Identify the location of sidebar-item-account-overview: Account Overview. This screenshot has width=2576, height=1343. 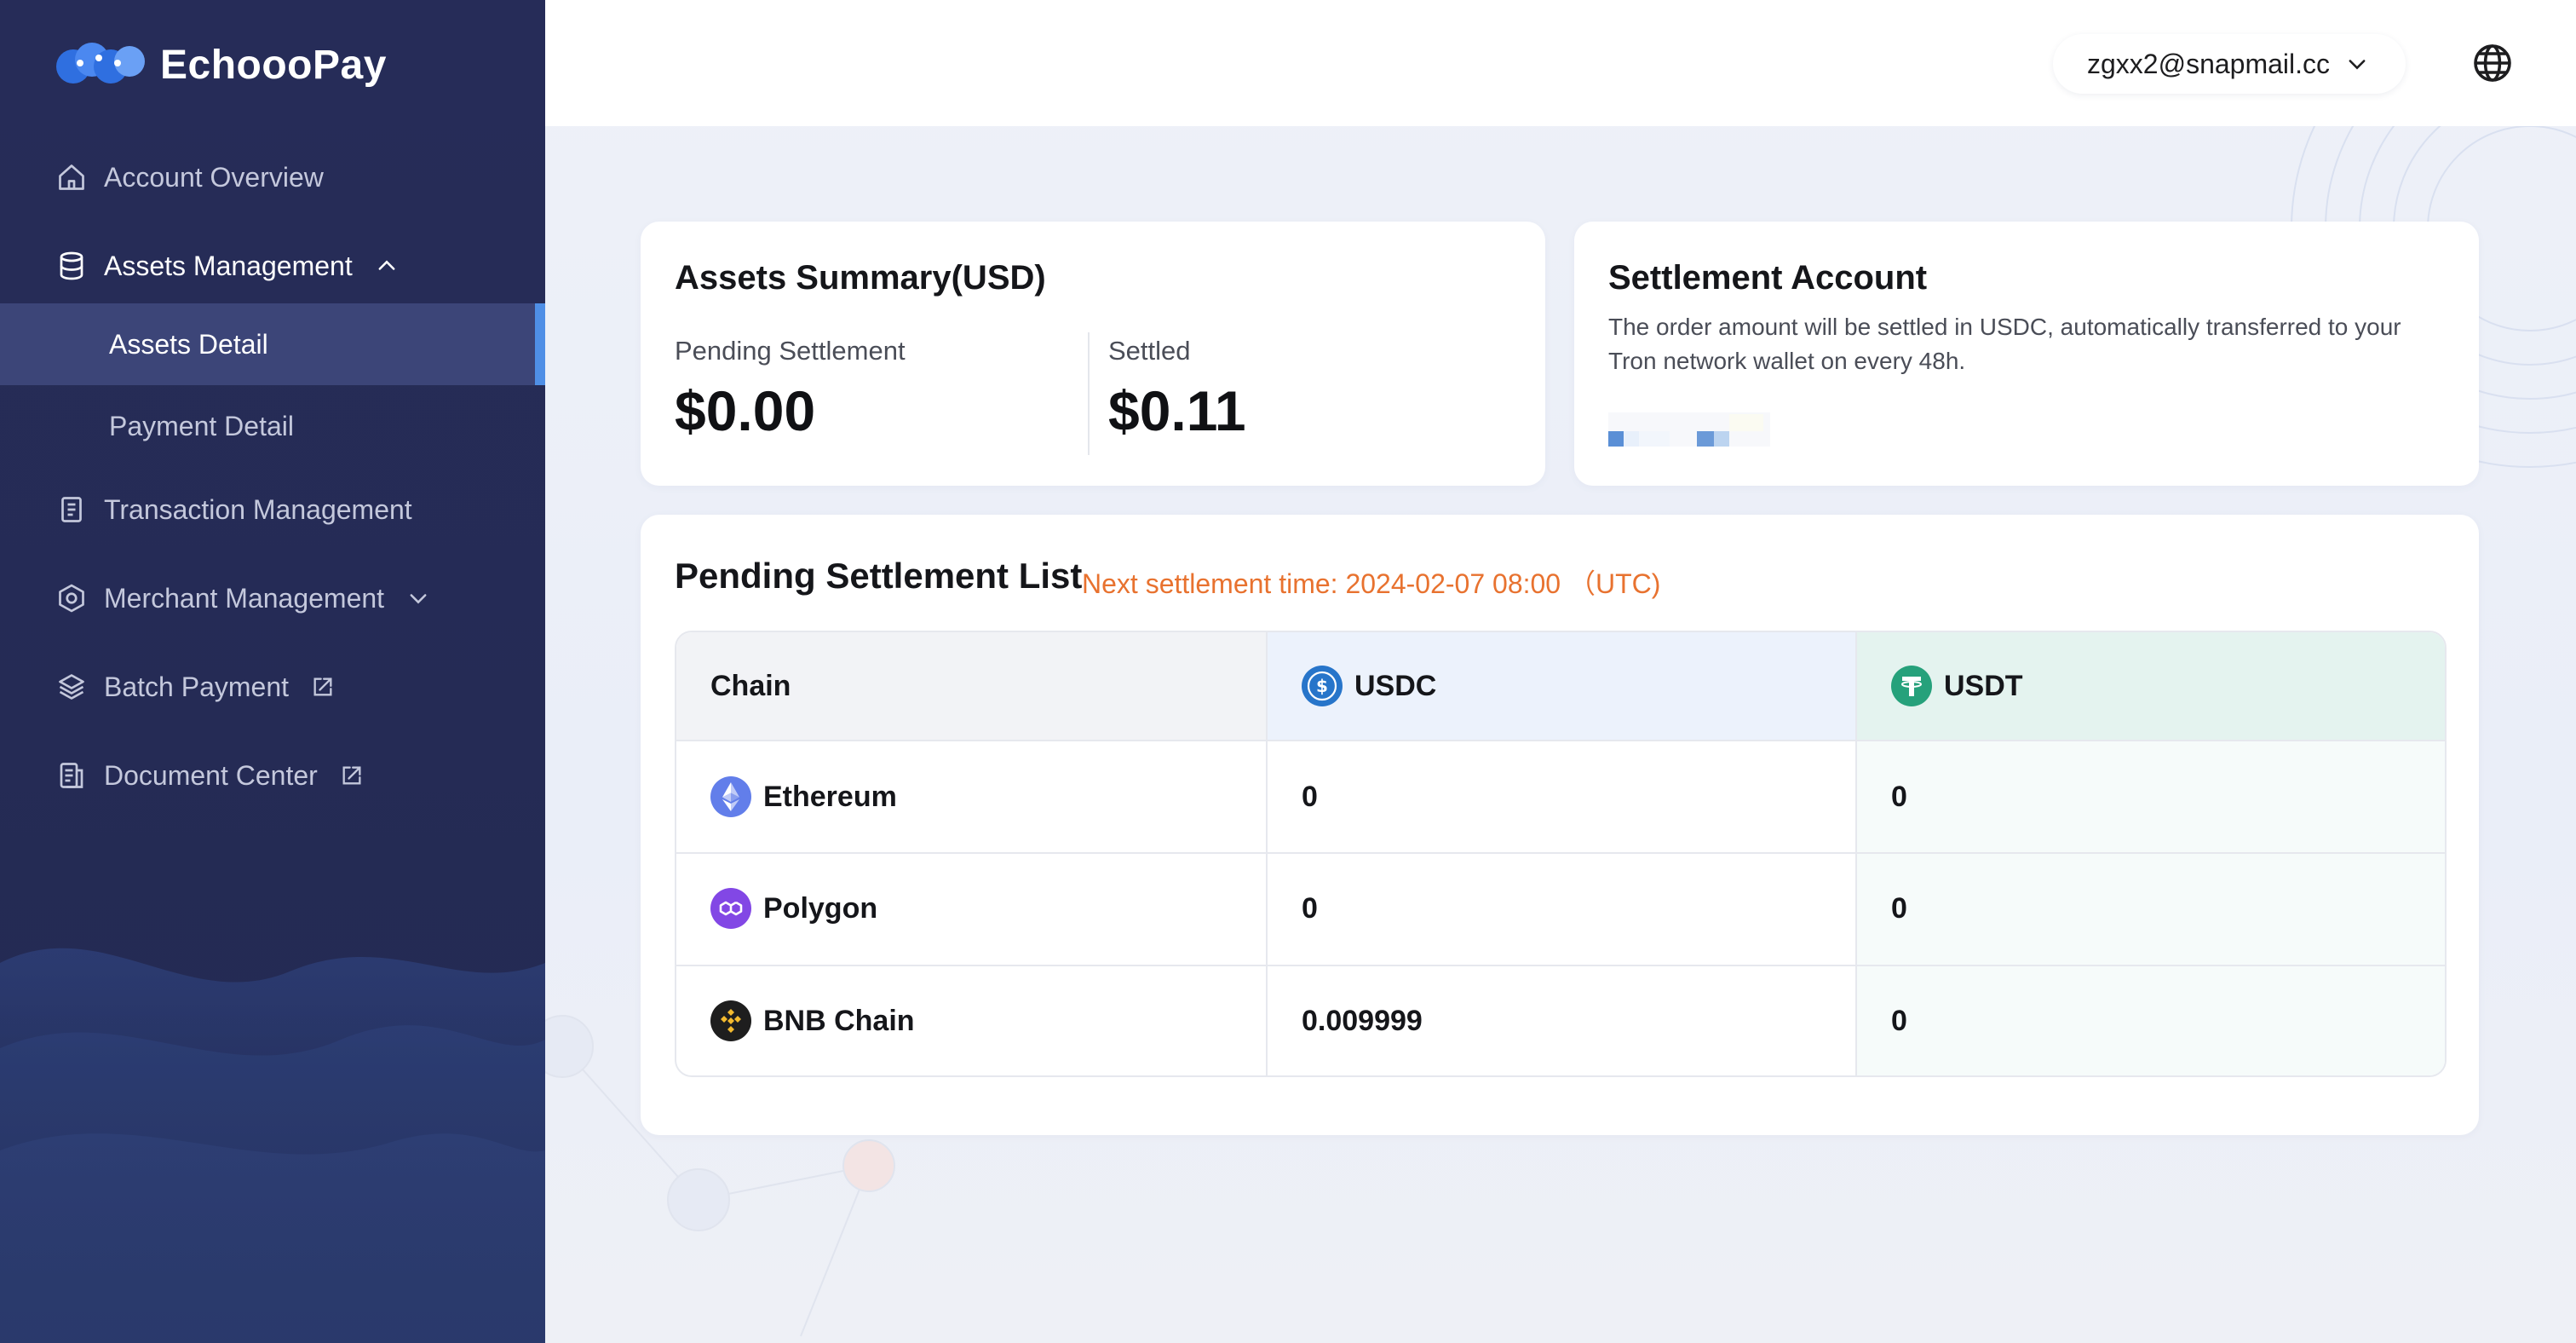
(273, 177).